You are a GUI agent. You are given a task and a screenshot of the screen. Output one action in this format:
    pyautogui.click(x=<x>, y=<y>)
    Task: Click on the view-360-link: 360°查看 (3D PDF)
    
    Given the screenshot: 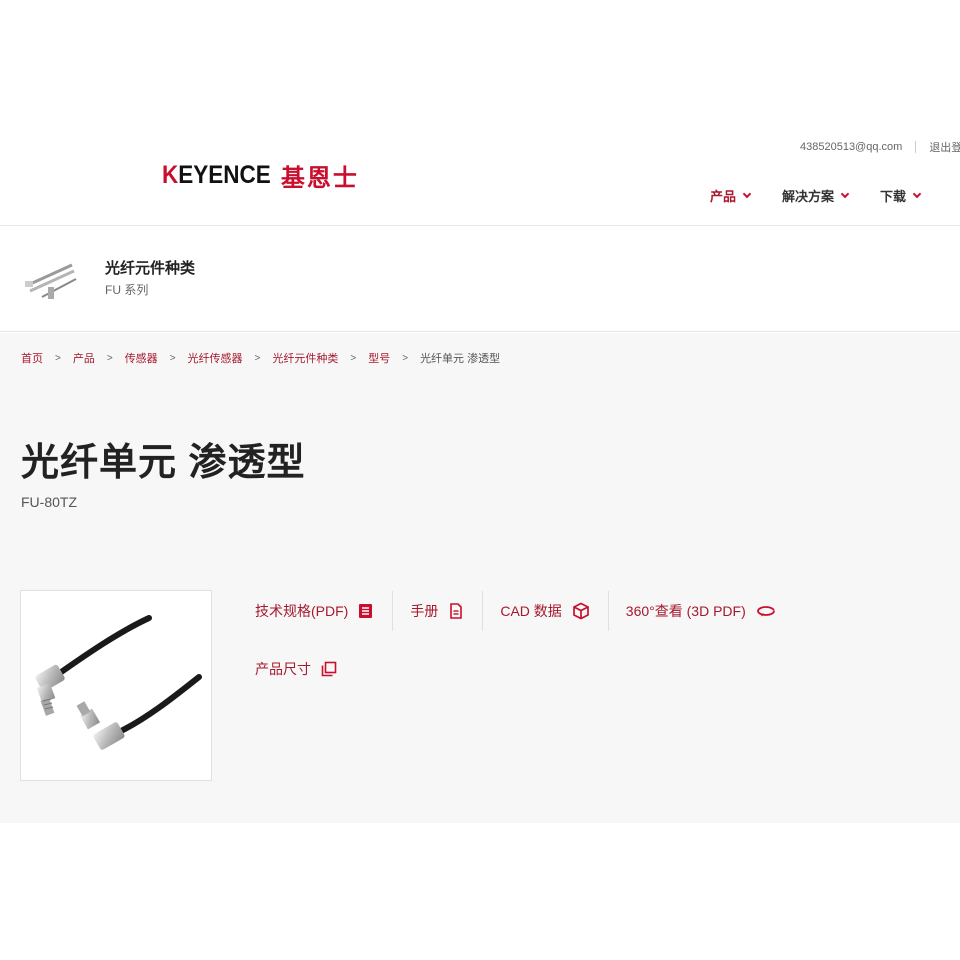 What is the action you would take?
    pyautogui.click(x=710, y=611)
    